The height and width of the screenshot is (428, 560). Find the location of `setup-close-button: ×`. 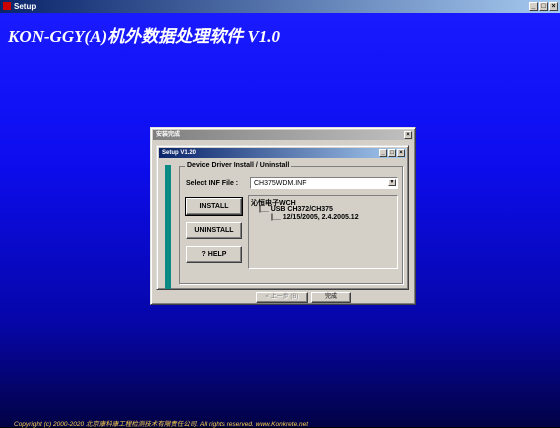

setup-close-button: × is located at coordinates (401, 153).